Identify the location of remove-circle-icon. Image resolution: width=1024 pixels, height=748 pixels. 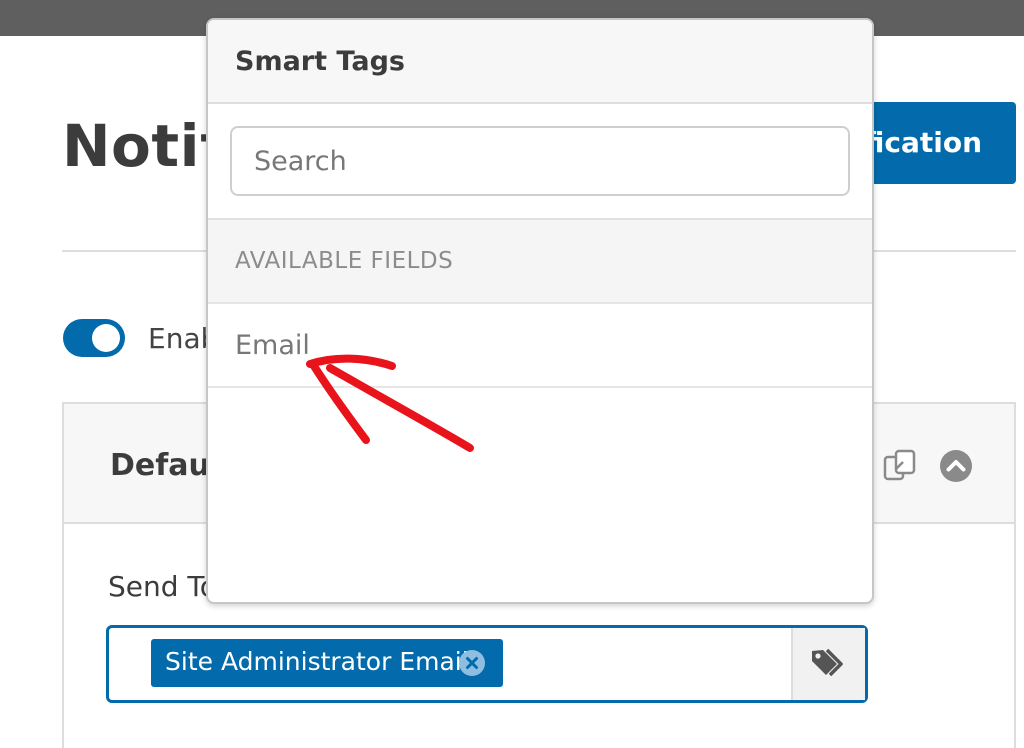
(472, 663).